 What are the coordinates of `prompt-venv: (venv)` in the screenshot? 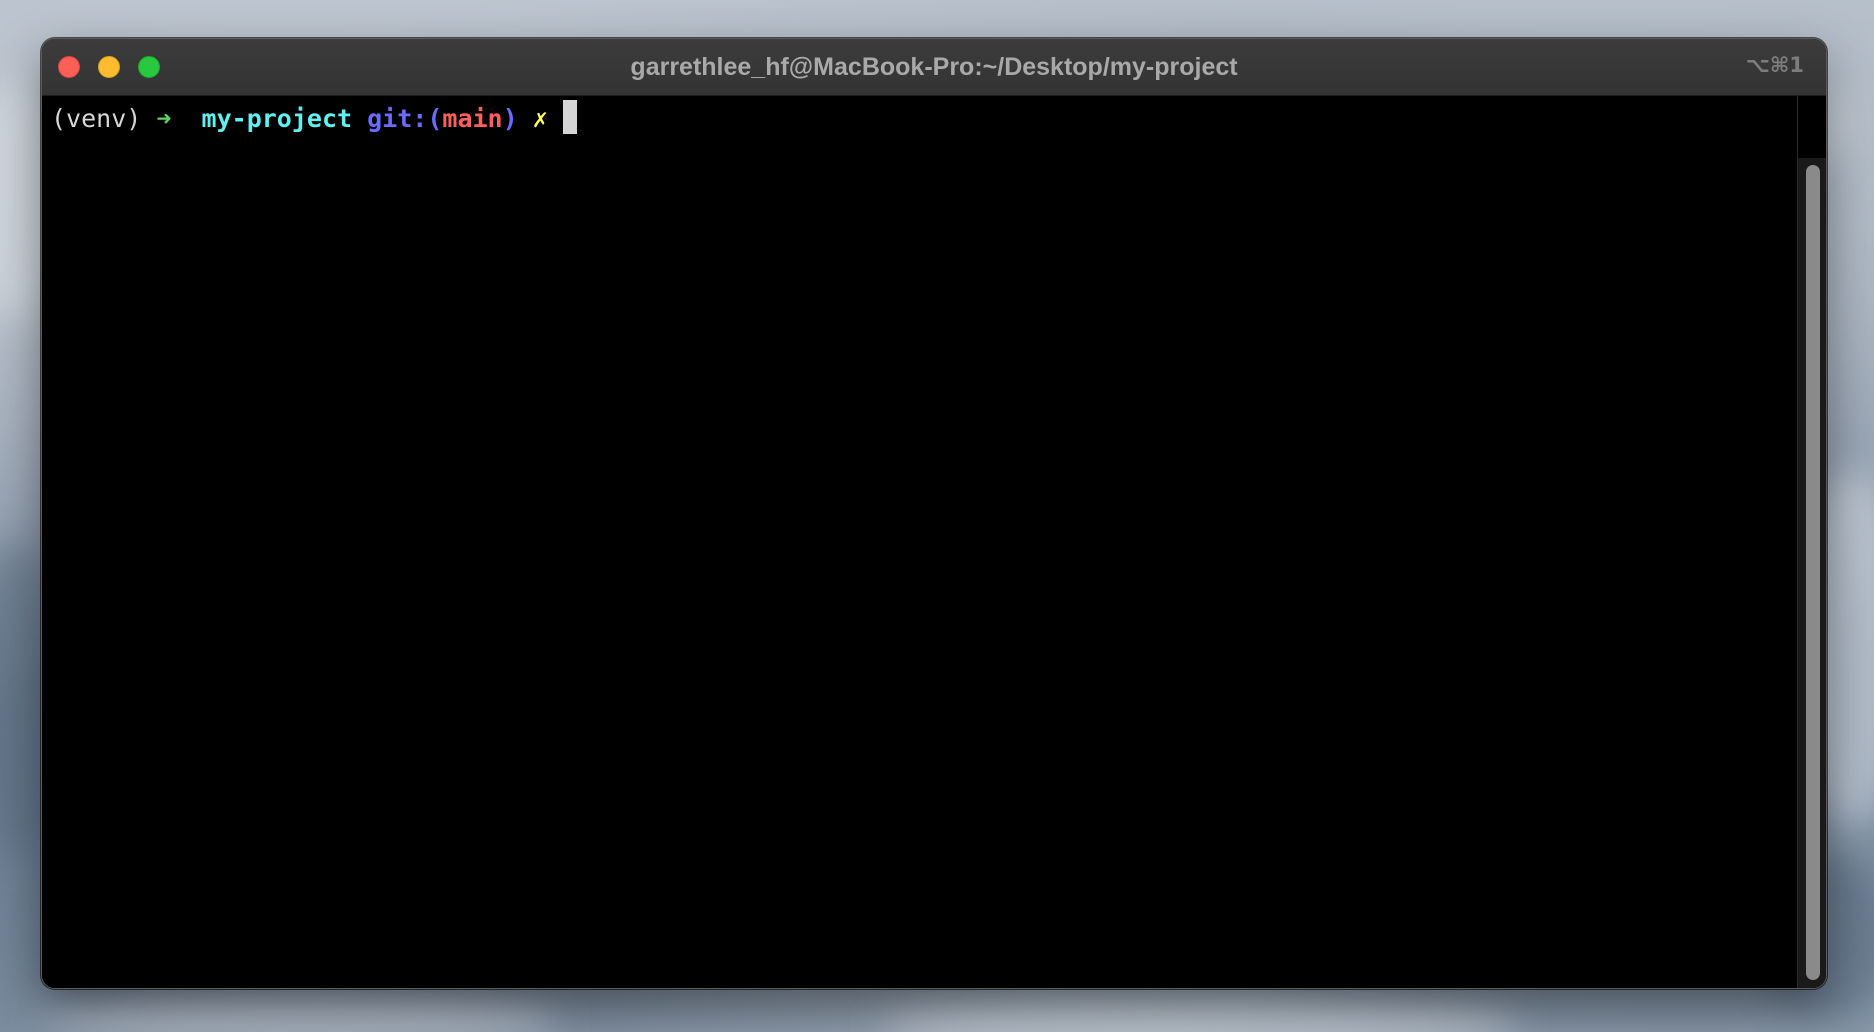 It's located at (96, 118).